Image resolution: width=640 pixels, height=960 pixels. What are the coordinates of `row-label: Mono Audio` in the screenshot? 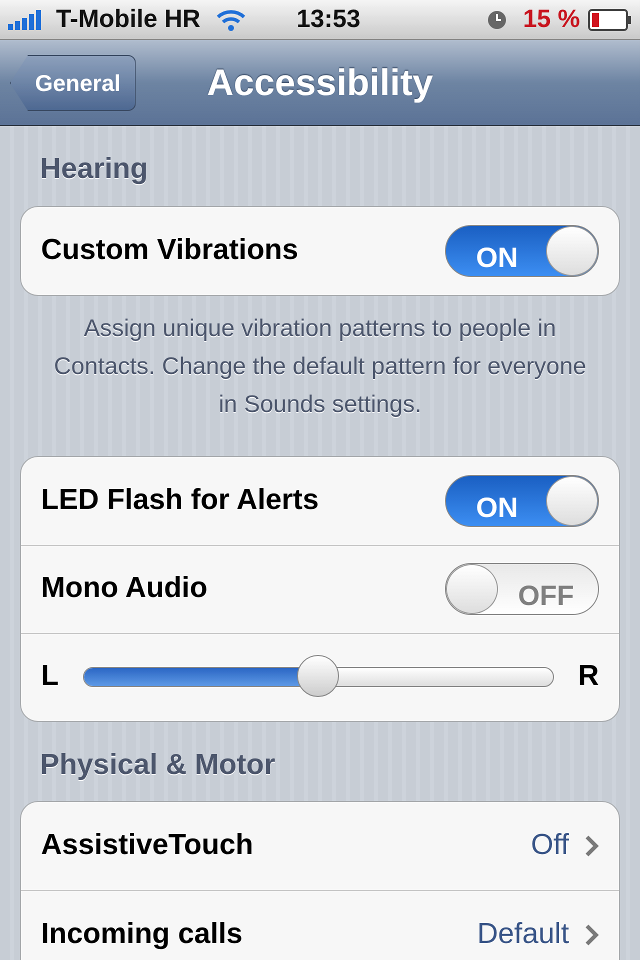 It's located at (124, 588).